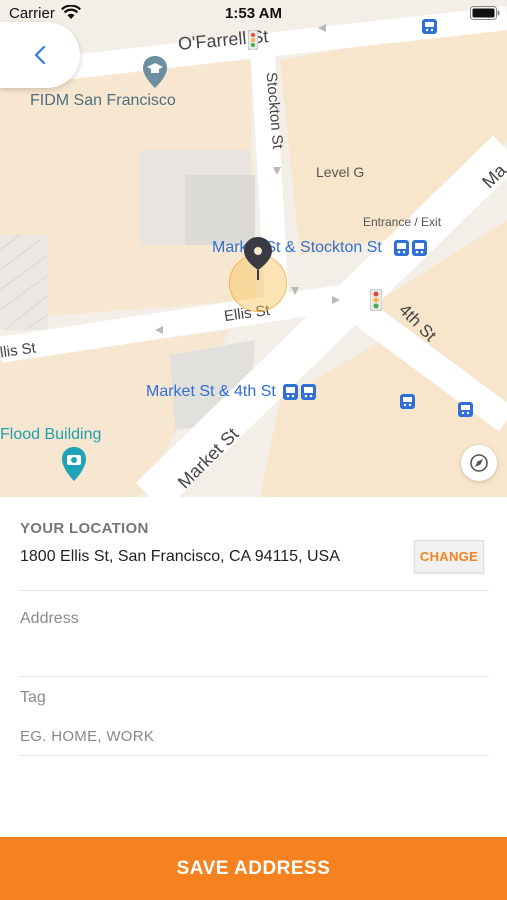 The height and width of the screenshot is (900, 507). Describe the element at coordinates (258, 259) in the screenshot. I see `location-pin-icon` at that location.